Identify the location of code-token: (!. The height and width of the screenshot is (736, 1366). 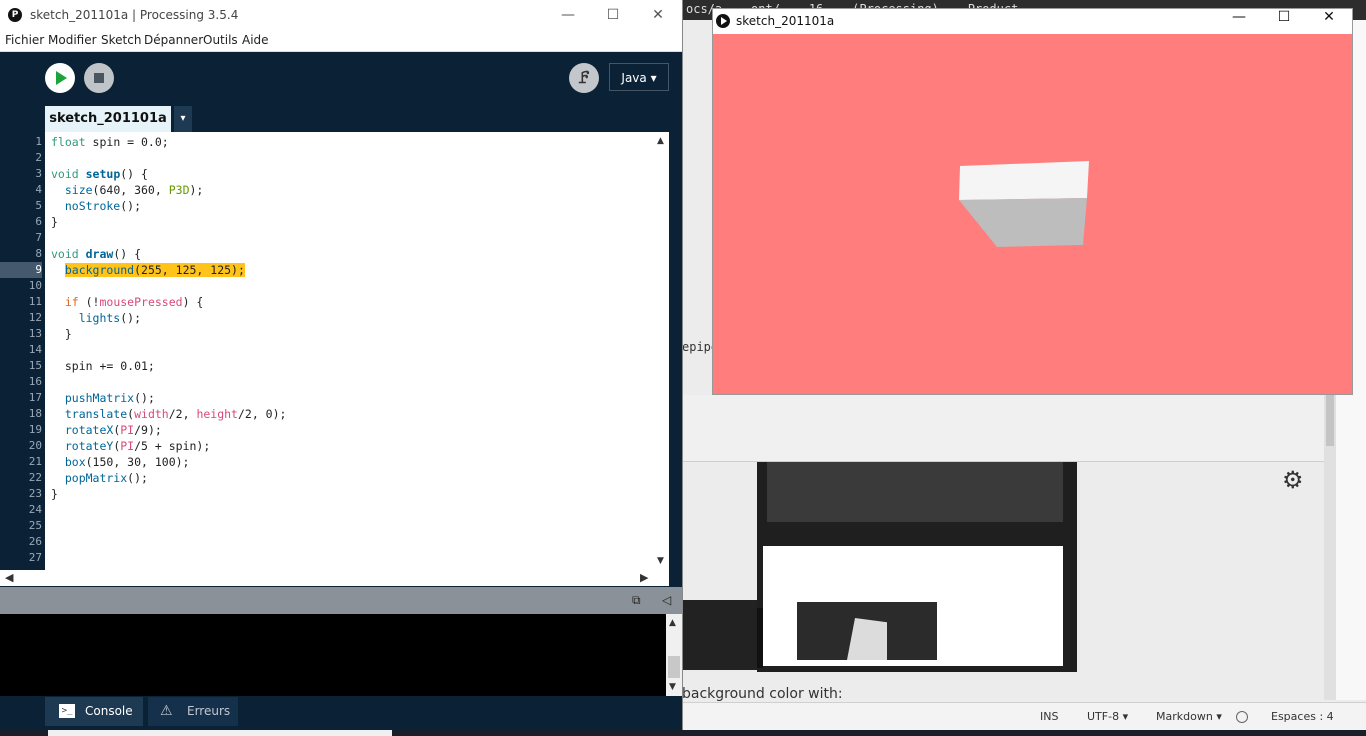
(89, 302).